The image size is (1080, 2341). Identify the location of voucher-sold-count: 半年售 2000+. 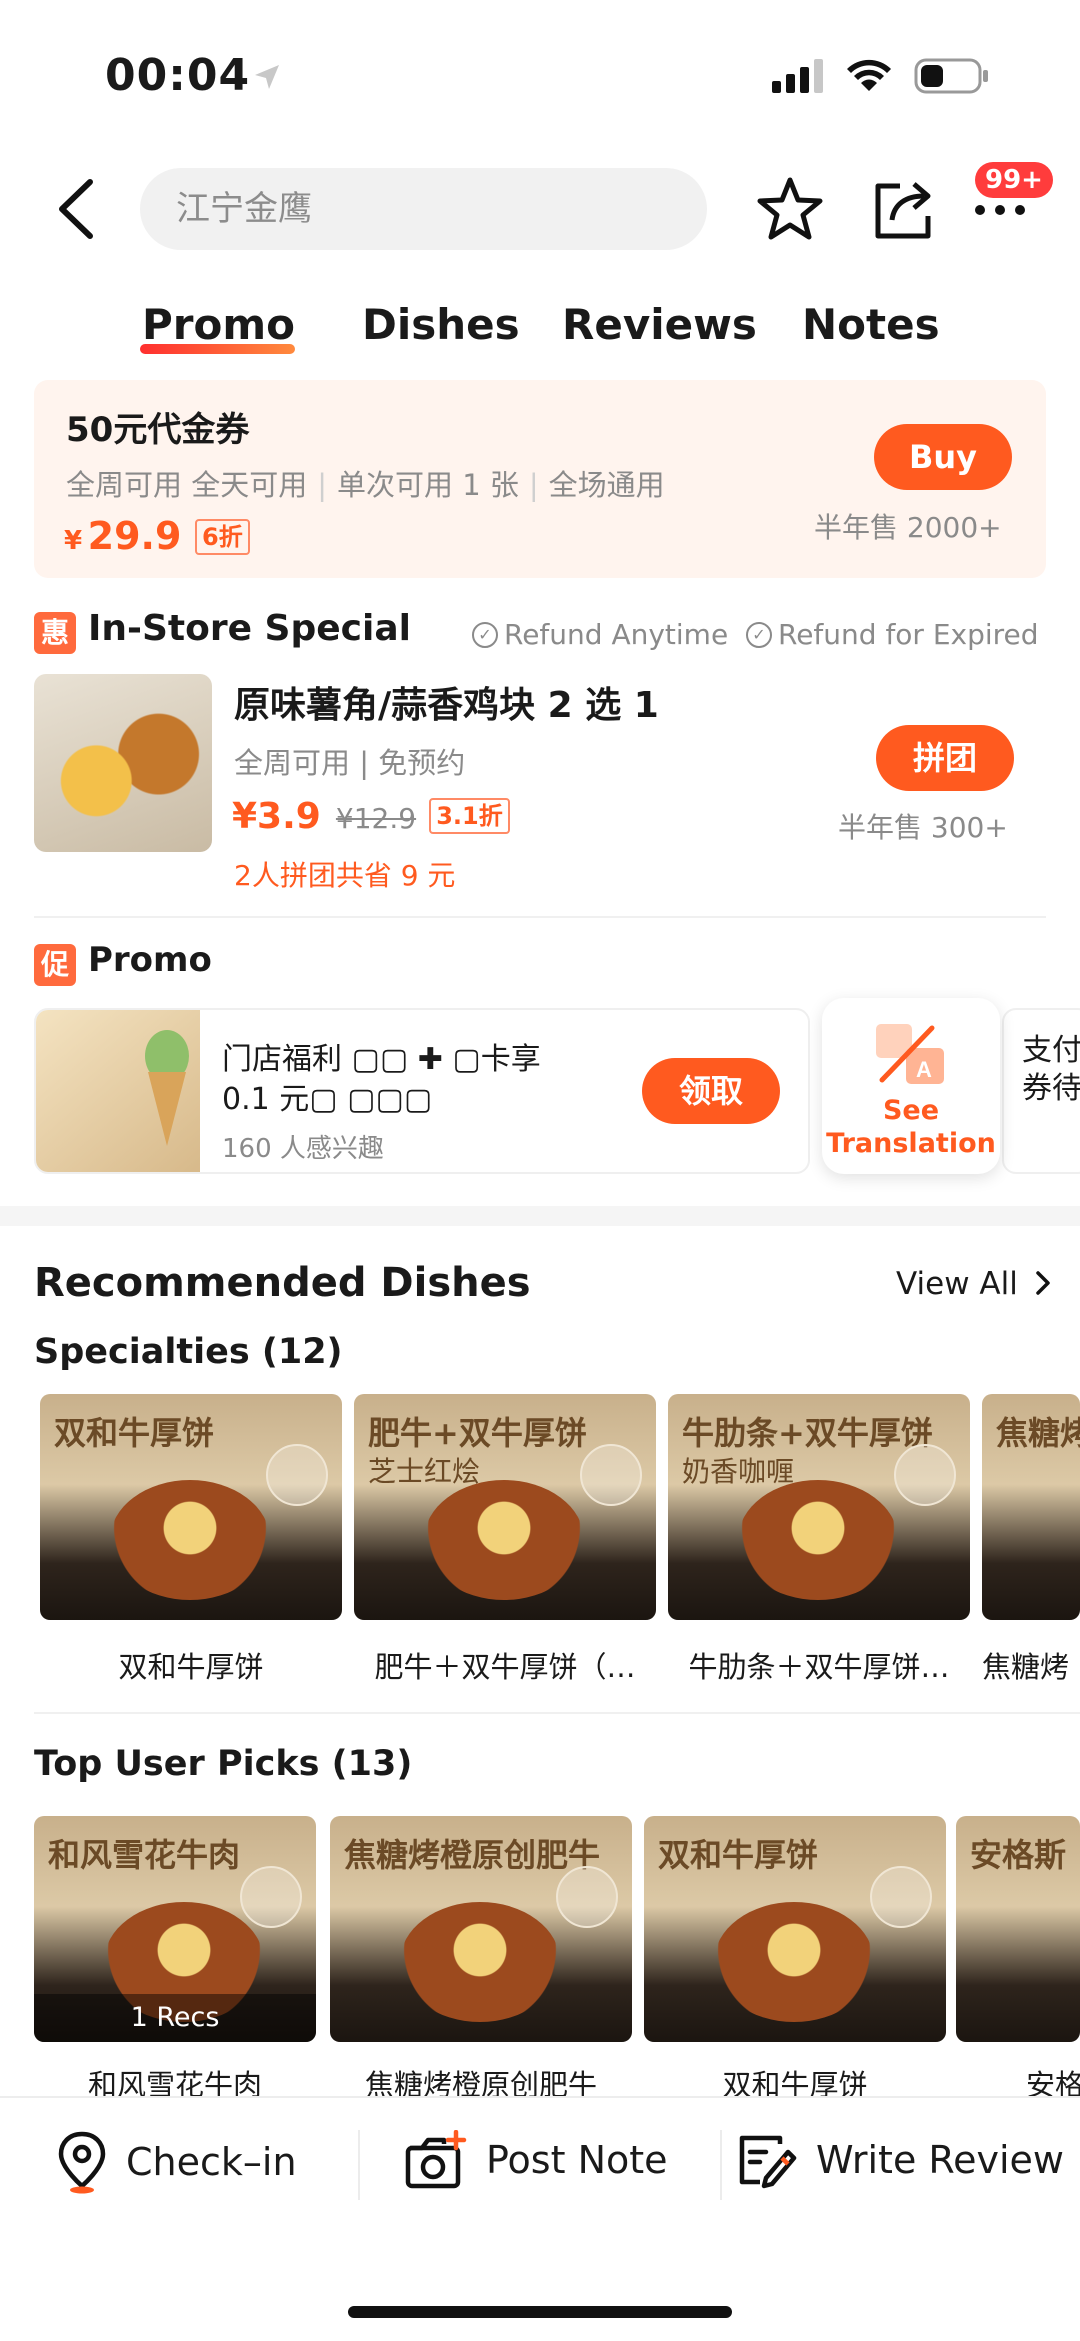
(908, 527).